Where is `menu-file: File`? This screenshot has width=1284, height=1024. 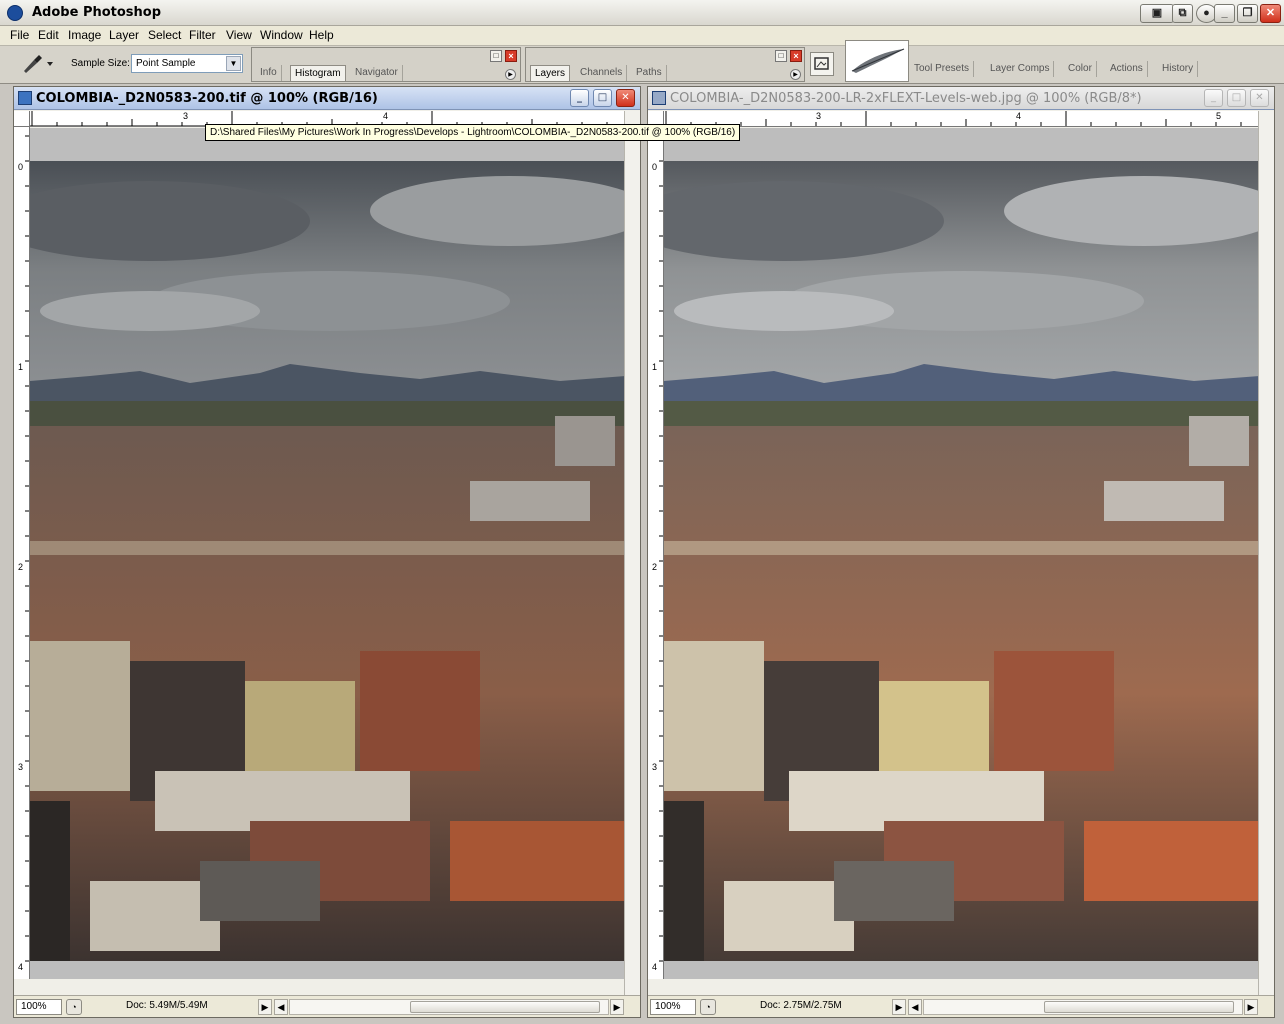
menu-file: File is located at coordinates (19, 35).